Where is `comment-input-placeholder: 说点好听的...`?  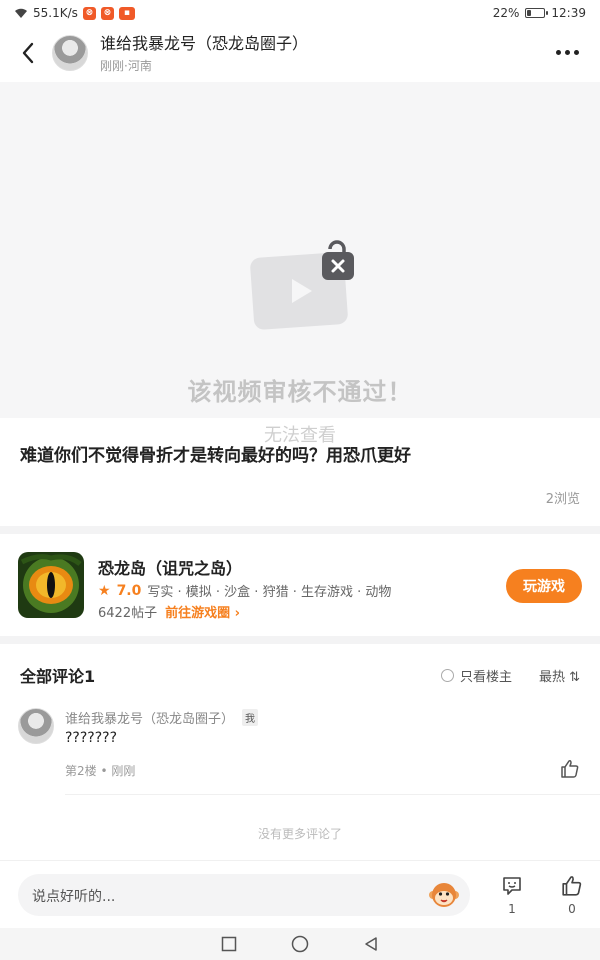 comment-input-placeholder: 说点好听的... is located at coordinates (74, 897).